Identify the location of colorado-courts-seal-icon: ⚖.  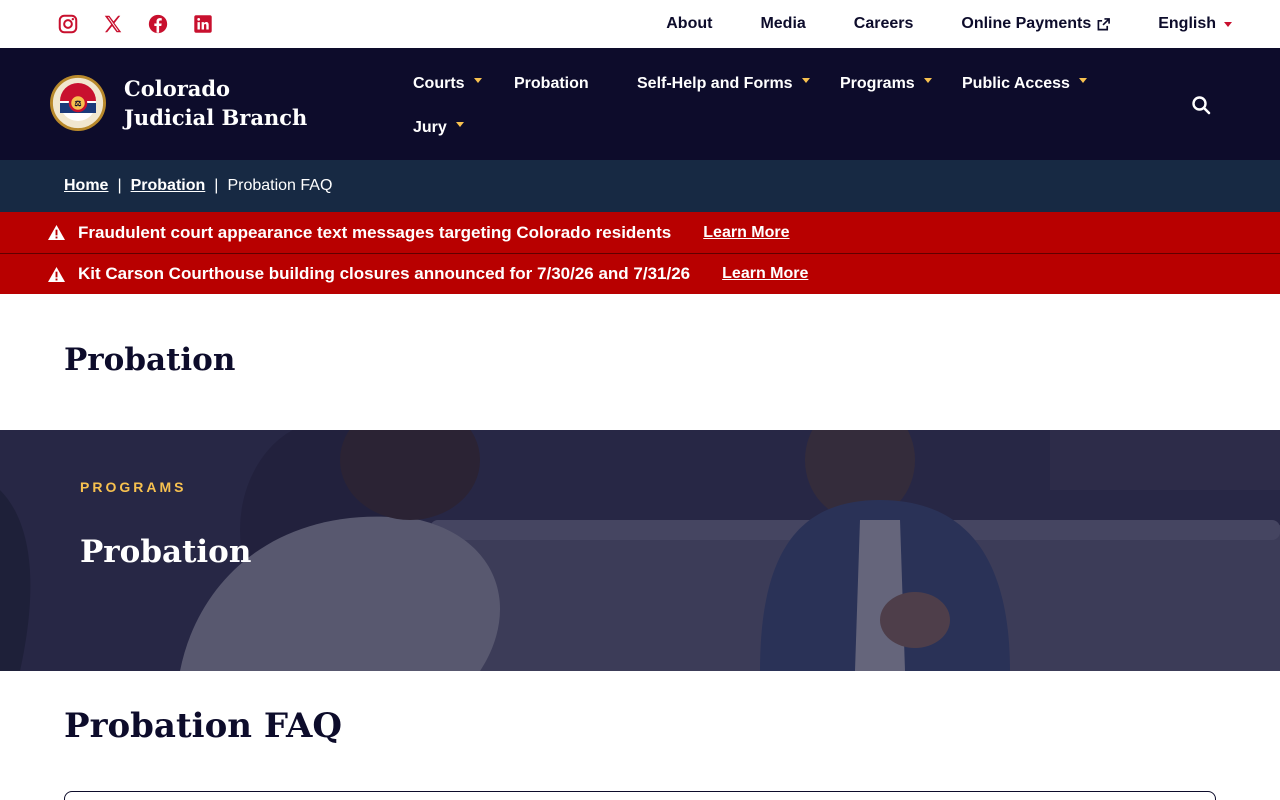
(78, 103).